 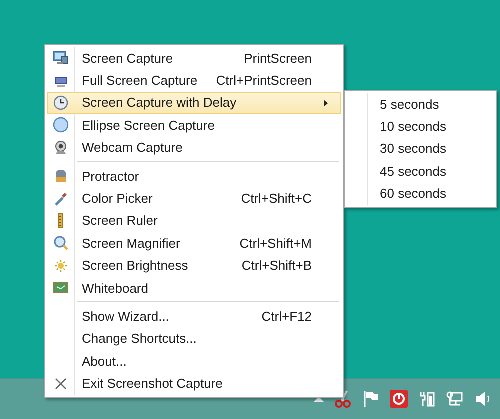 I want to click on shortcut-text: PrintScreen, so click(x=278, y=58).